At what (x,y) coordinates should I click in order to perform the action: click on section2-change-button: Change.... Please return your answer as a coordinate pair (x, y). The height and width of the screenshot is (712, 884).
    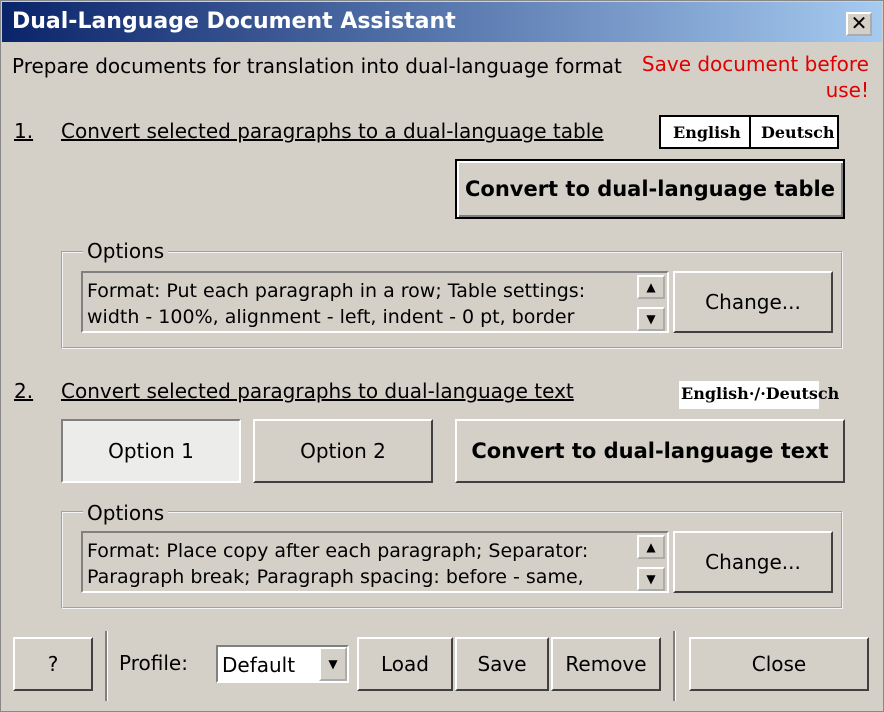
    Looking at the image, I should click on (753, 562).